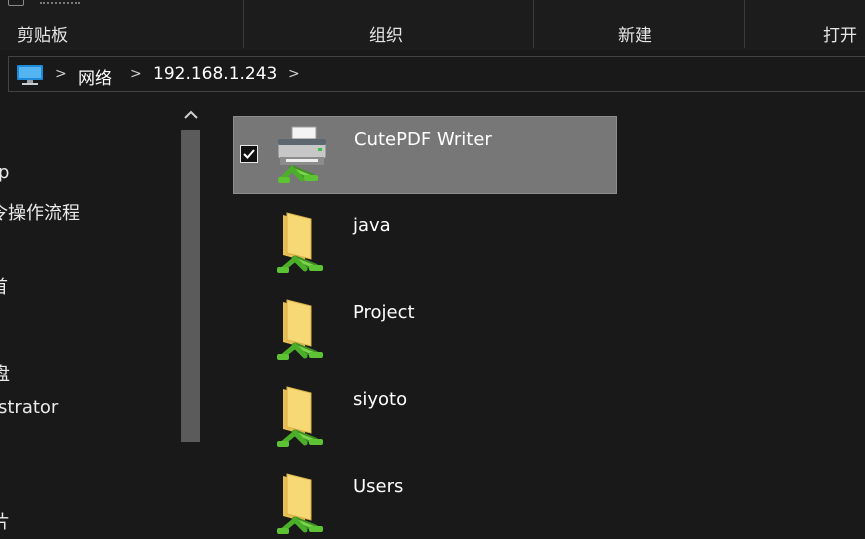 This screenshot has width=865, height=539. What do you see at coordinates (16, 3) in the screenshot?
I see `cropped-ribbon-icon` at bounding box center [16, 3].